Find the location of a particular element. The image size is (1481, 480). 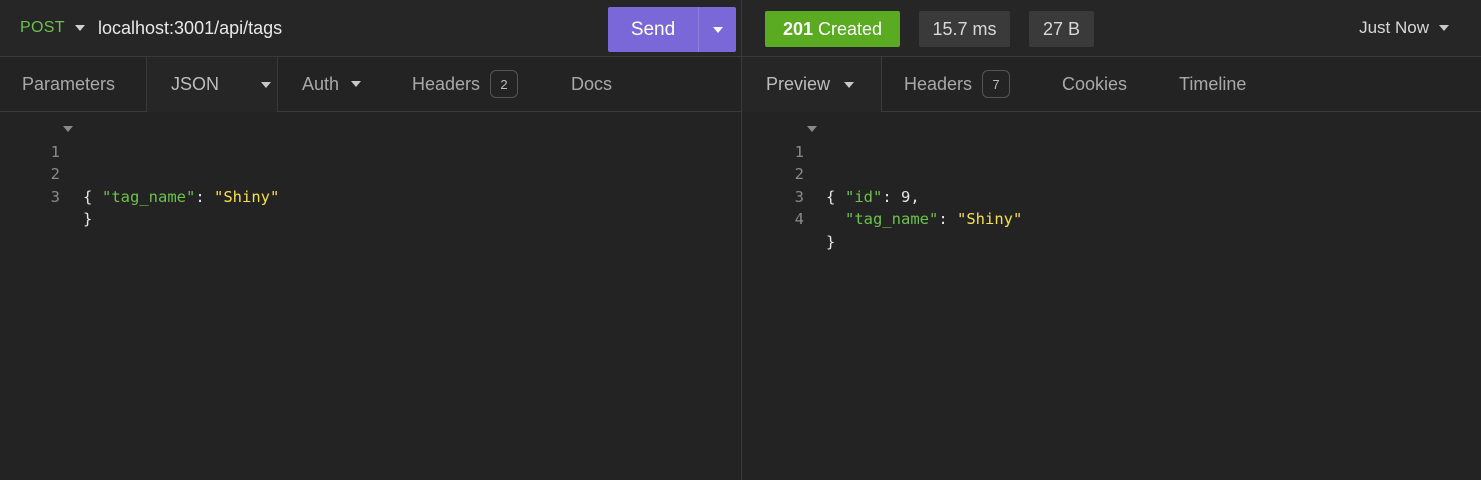

url-text: localhost:3001/api/tags is located at coordinates (190, 27).